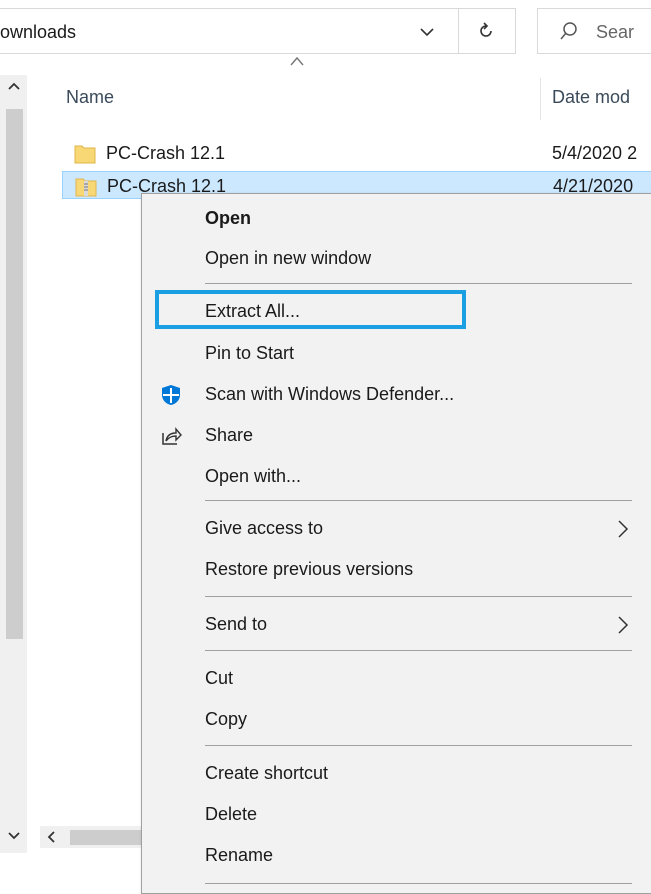  I want to click on menu-item-label: Pin to Start, so click(250, 353).